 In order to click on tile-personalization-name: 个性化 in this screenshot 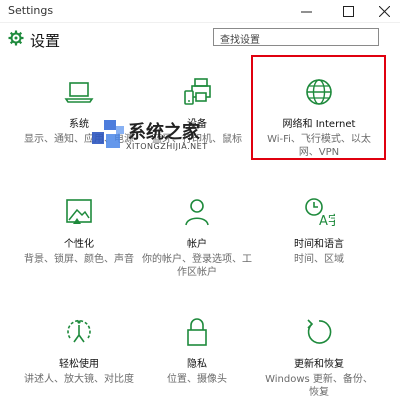, I will do `click(79, 244)`.